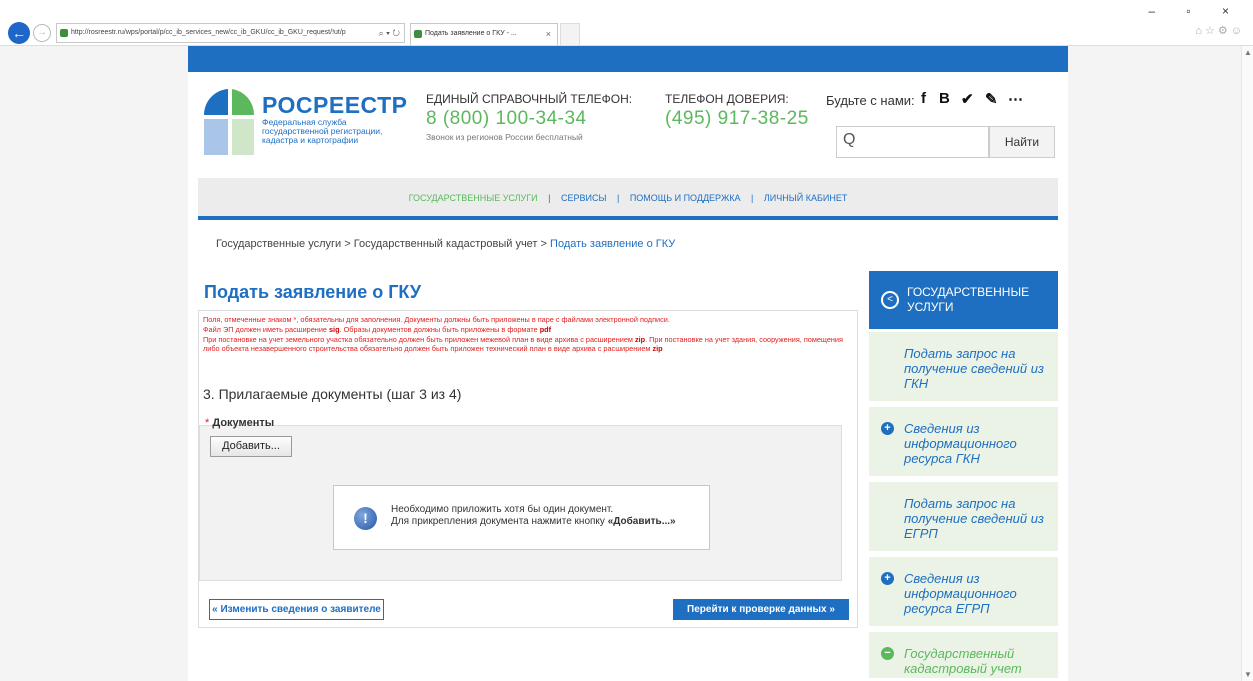  What do you see at coordinates (506, 118) in the screenshot?
I see `phone-number: 8 (800) 100-34-34` at bounding box center [506, 118].